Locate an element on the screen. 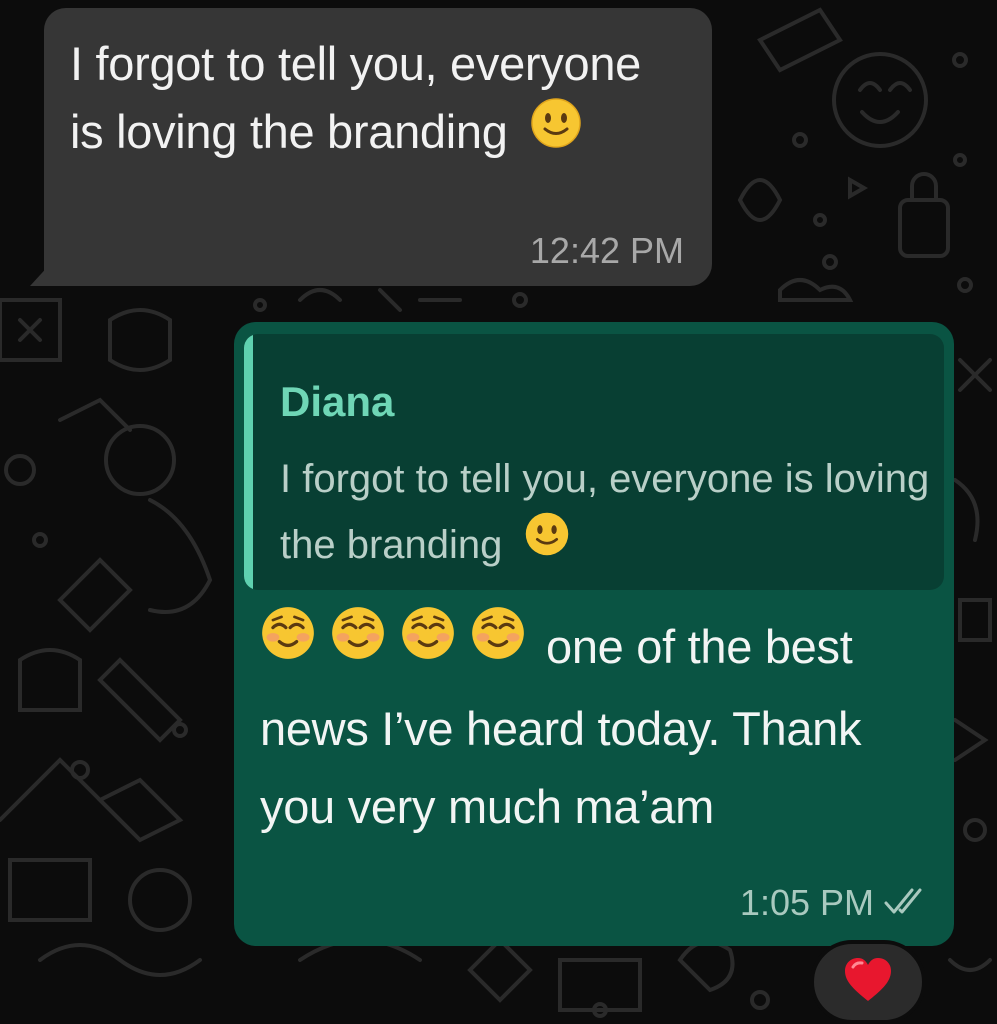  double-check-icon is located at coordinates (907, 903).